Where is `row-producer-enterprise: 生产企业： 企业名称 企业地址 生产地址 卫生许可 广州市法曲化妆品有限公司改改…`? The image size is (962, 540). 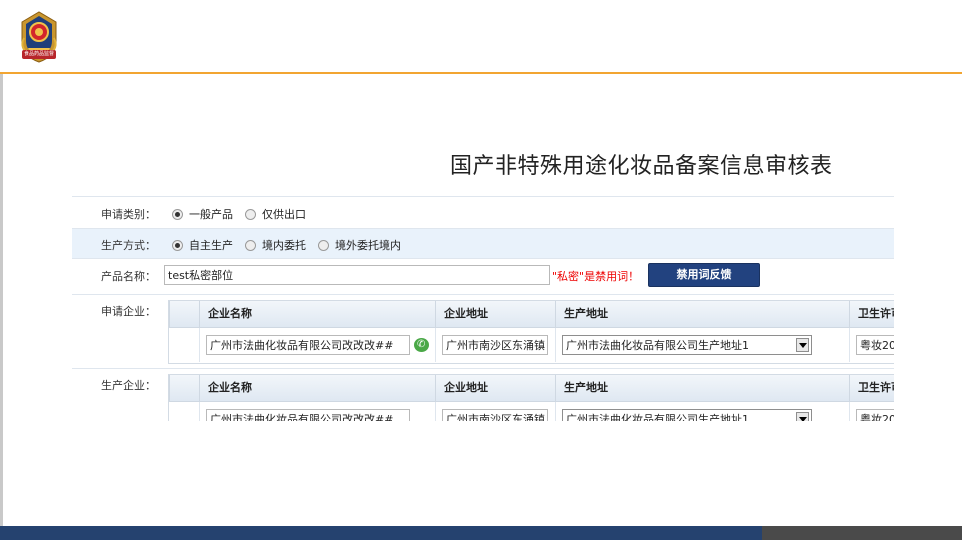
row-producer-enterprise: 生产企业： 企业名称 企业地址 生产地址 卫生许可 广州市法曲化妆品有限公司改改… is located at coordinates (483, 394).